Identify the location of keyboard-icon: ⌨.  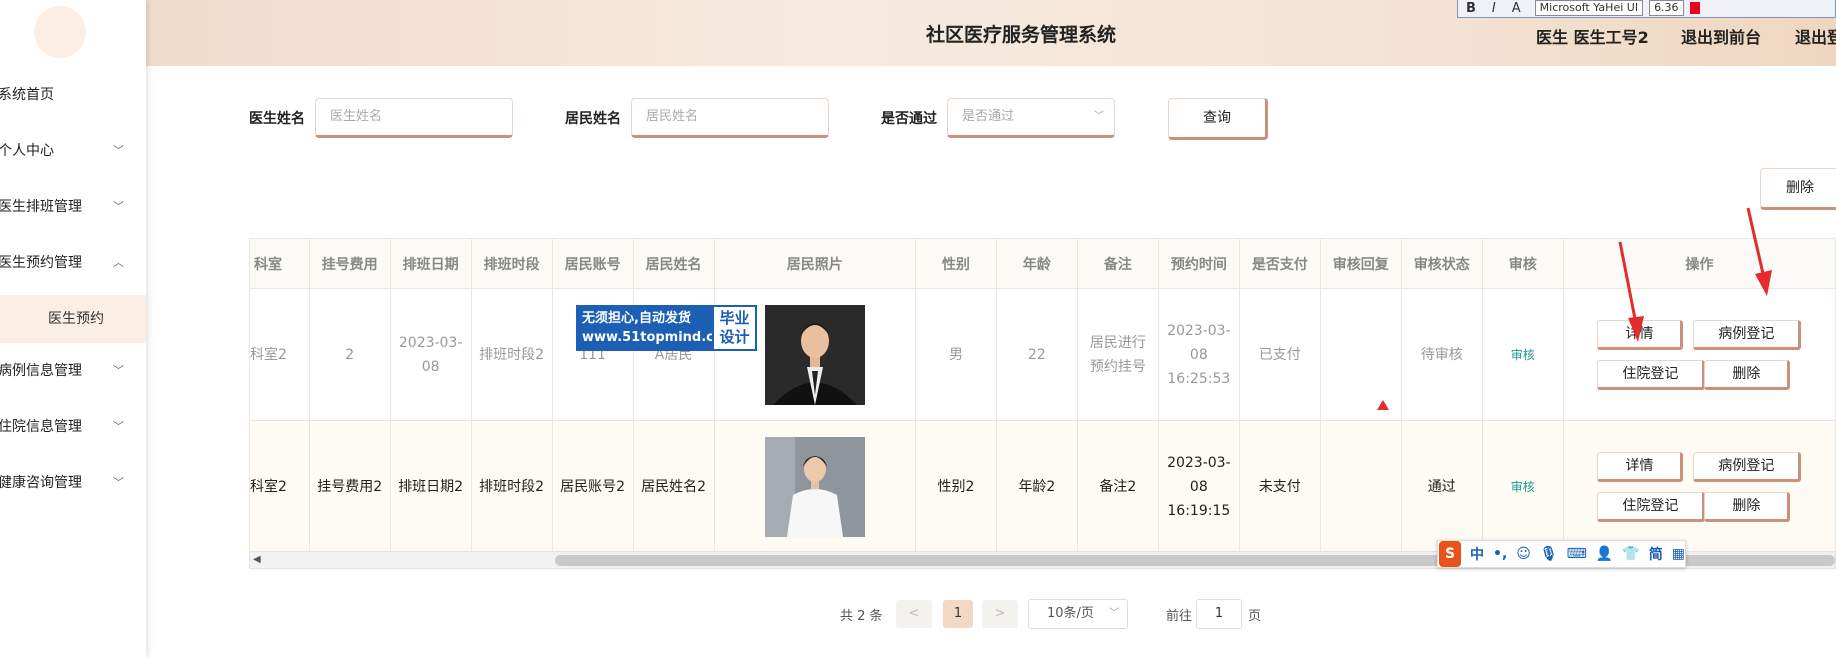
(1577, 554).